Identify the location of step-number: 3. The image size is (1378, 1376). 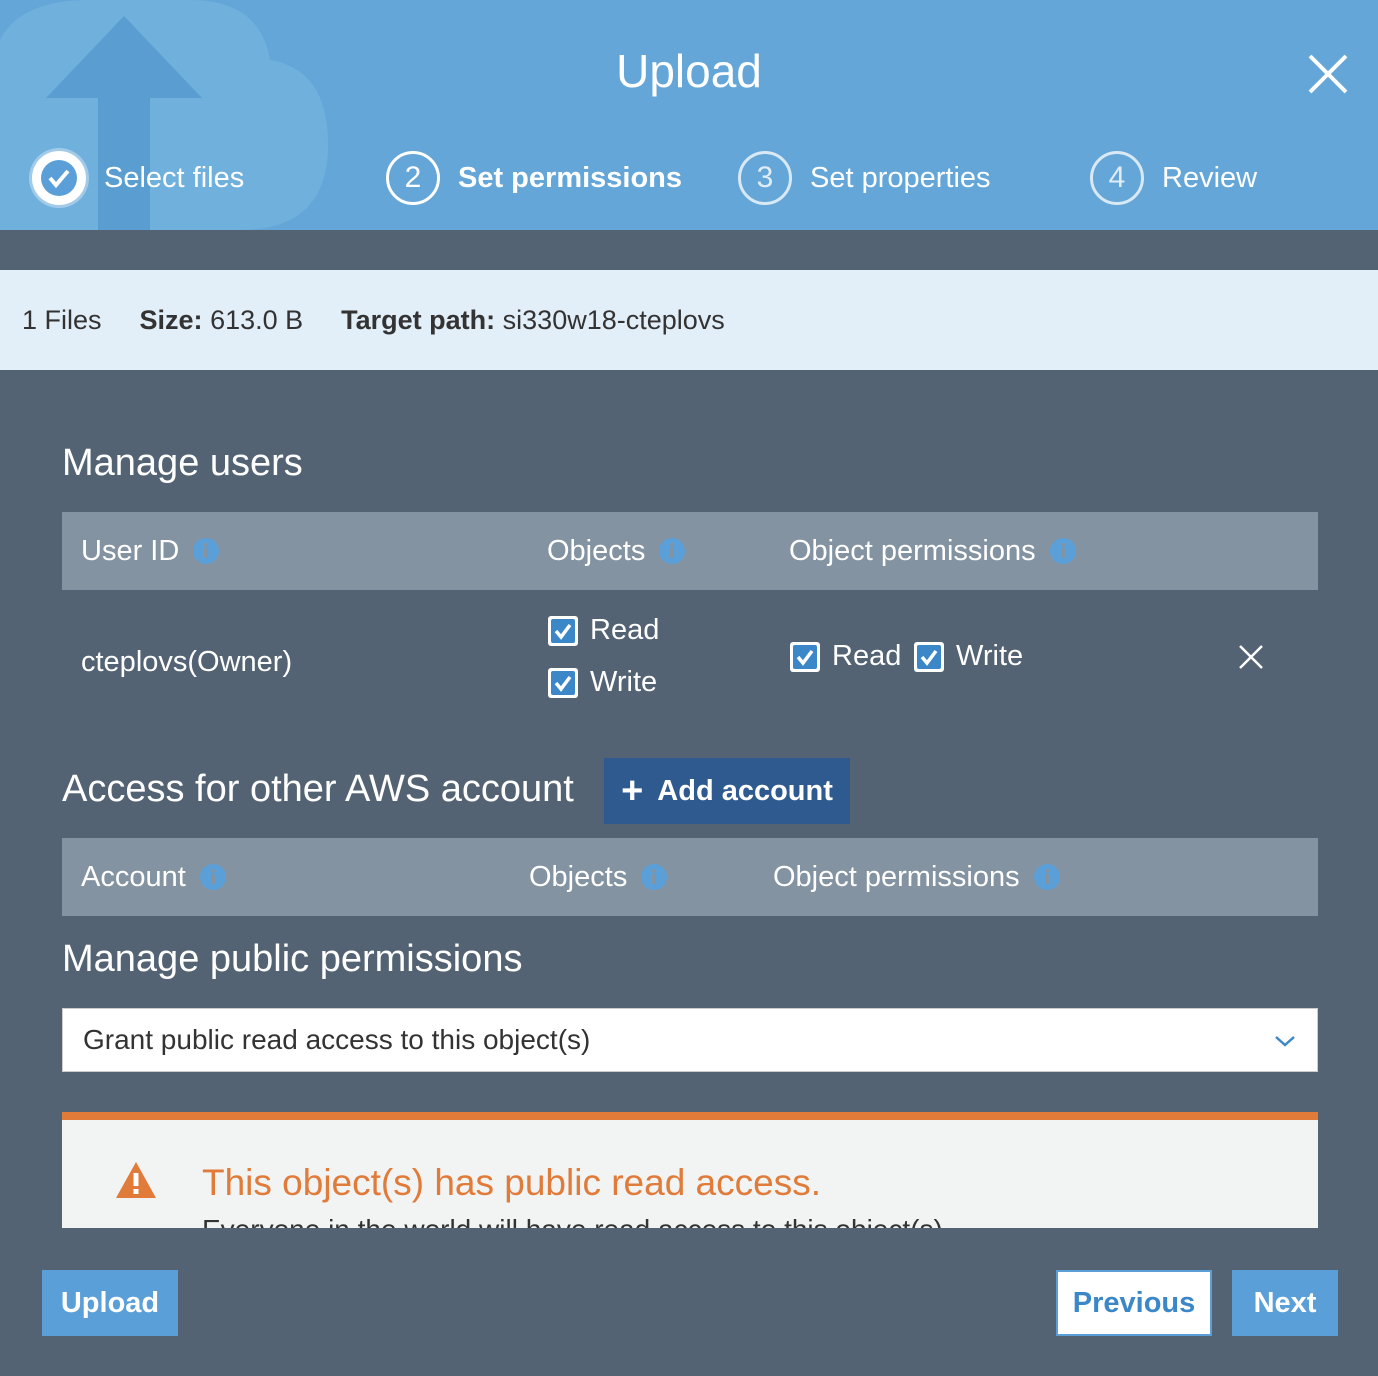
(765, 178).